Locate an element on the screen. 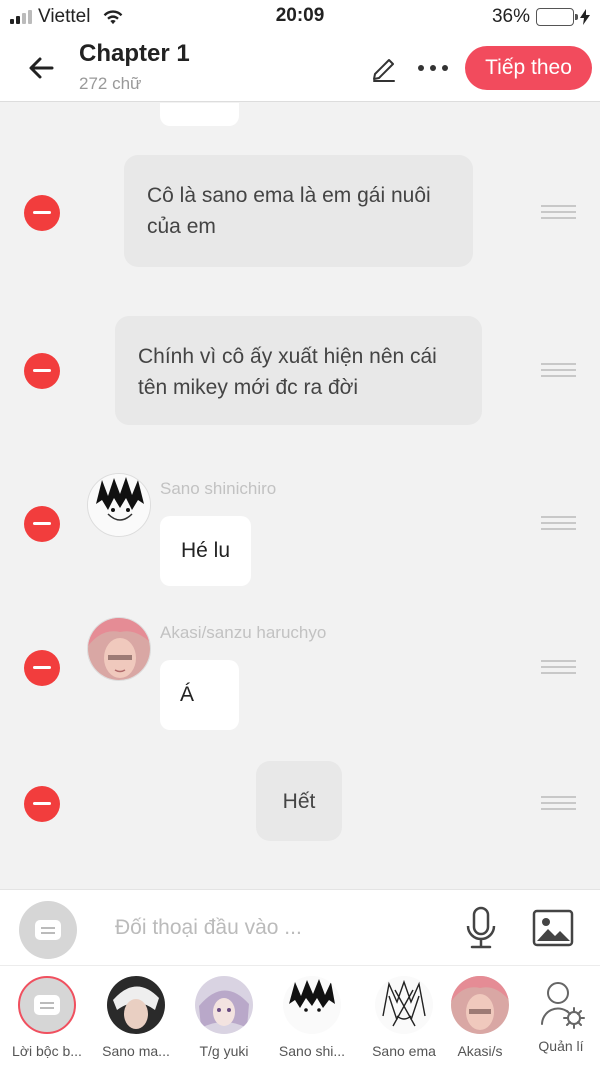  next-button: Tiếp theo is located at coordinates (528, 68).